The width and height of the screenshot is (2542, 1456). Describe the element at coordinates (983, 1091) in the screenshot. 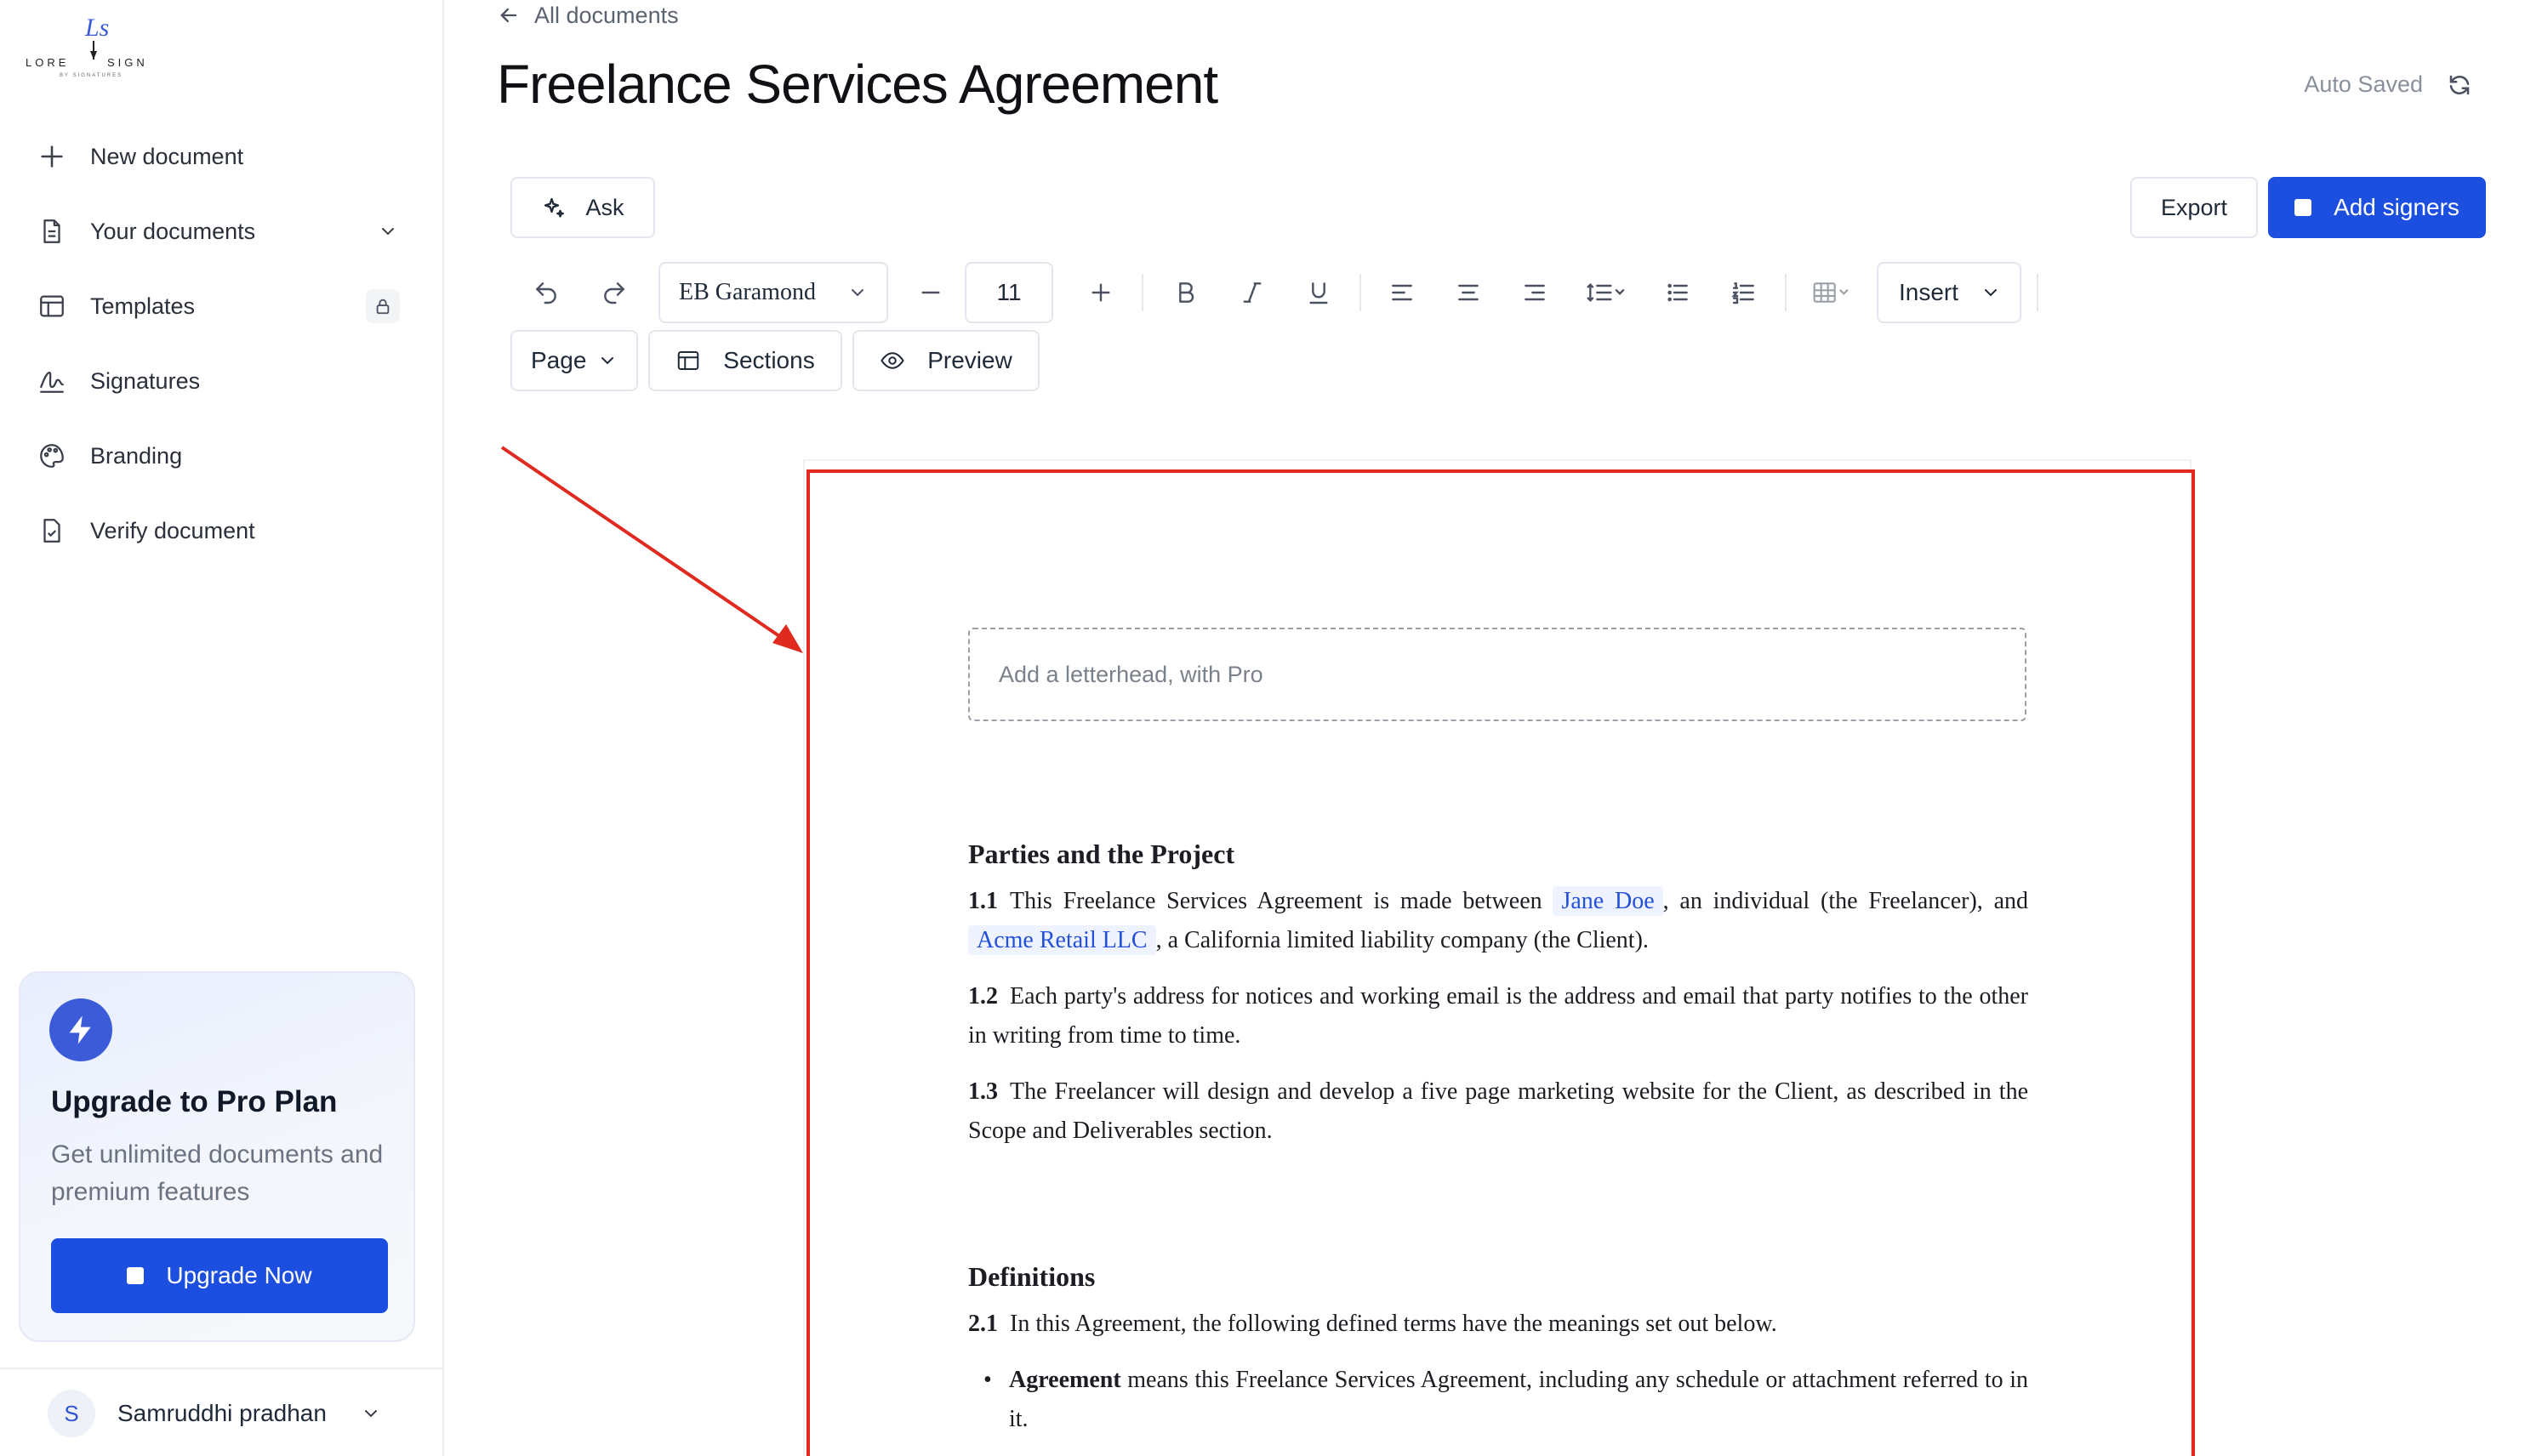

I see `clause-number: 1.3` at that location.